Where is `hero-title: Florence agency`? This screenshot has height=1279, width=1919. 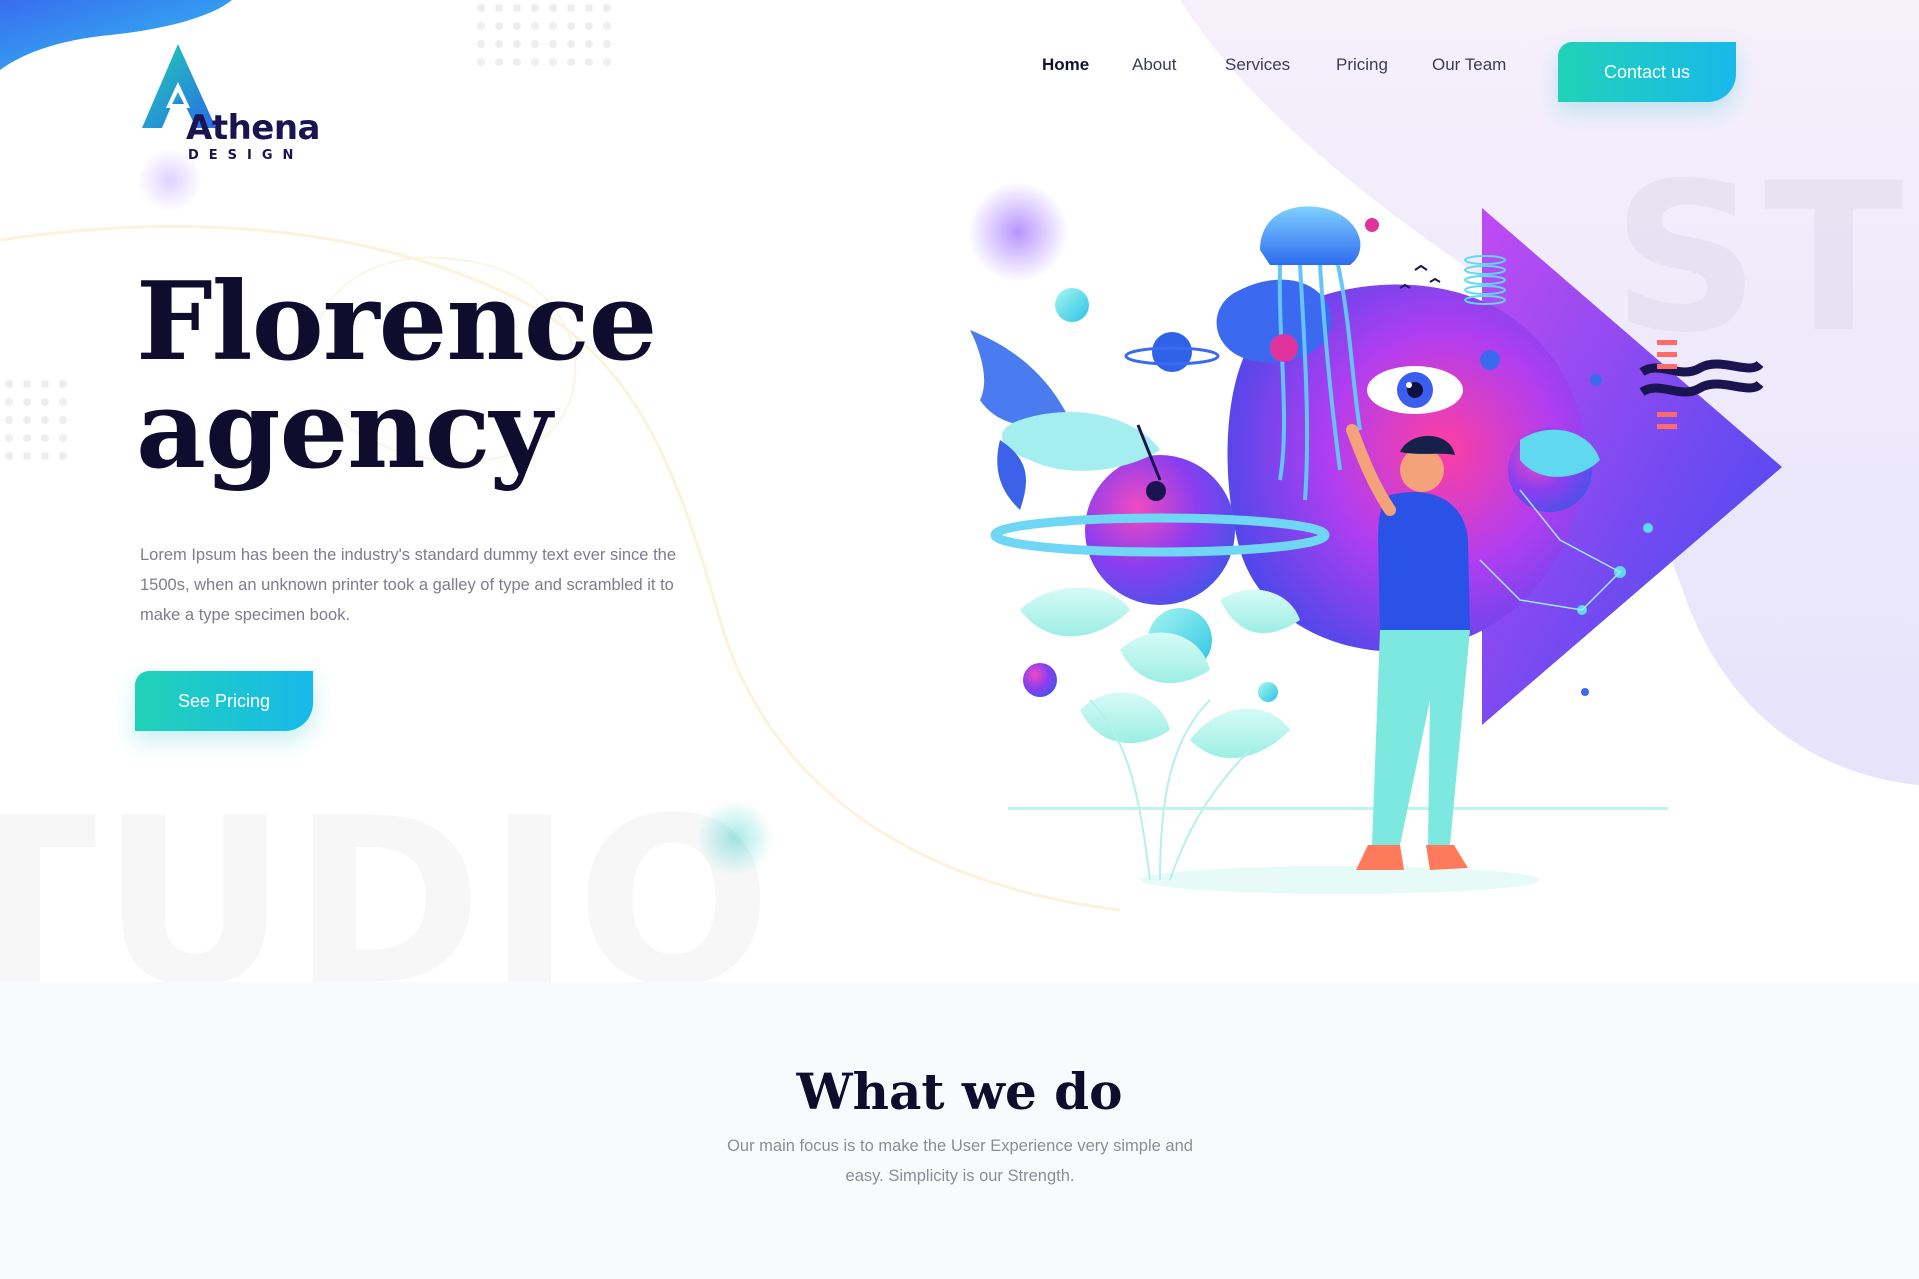
hero-title: Florence agency is located at coordinates (486, 376).